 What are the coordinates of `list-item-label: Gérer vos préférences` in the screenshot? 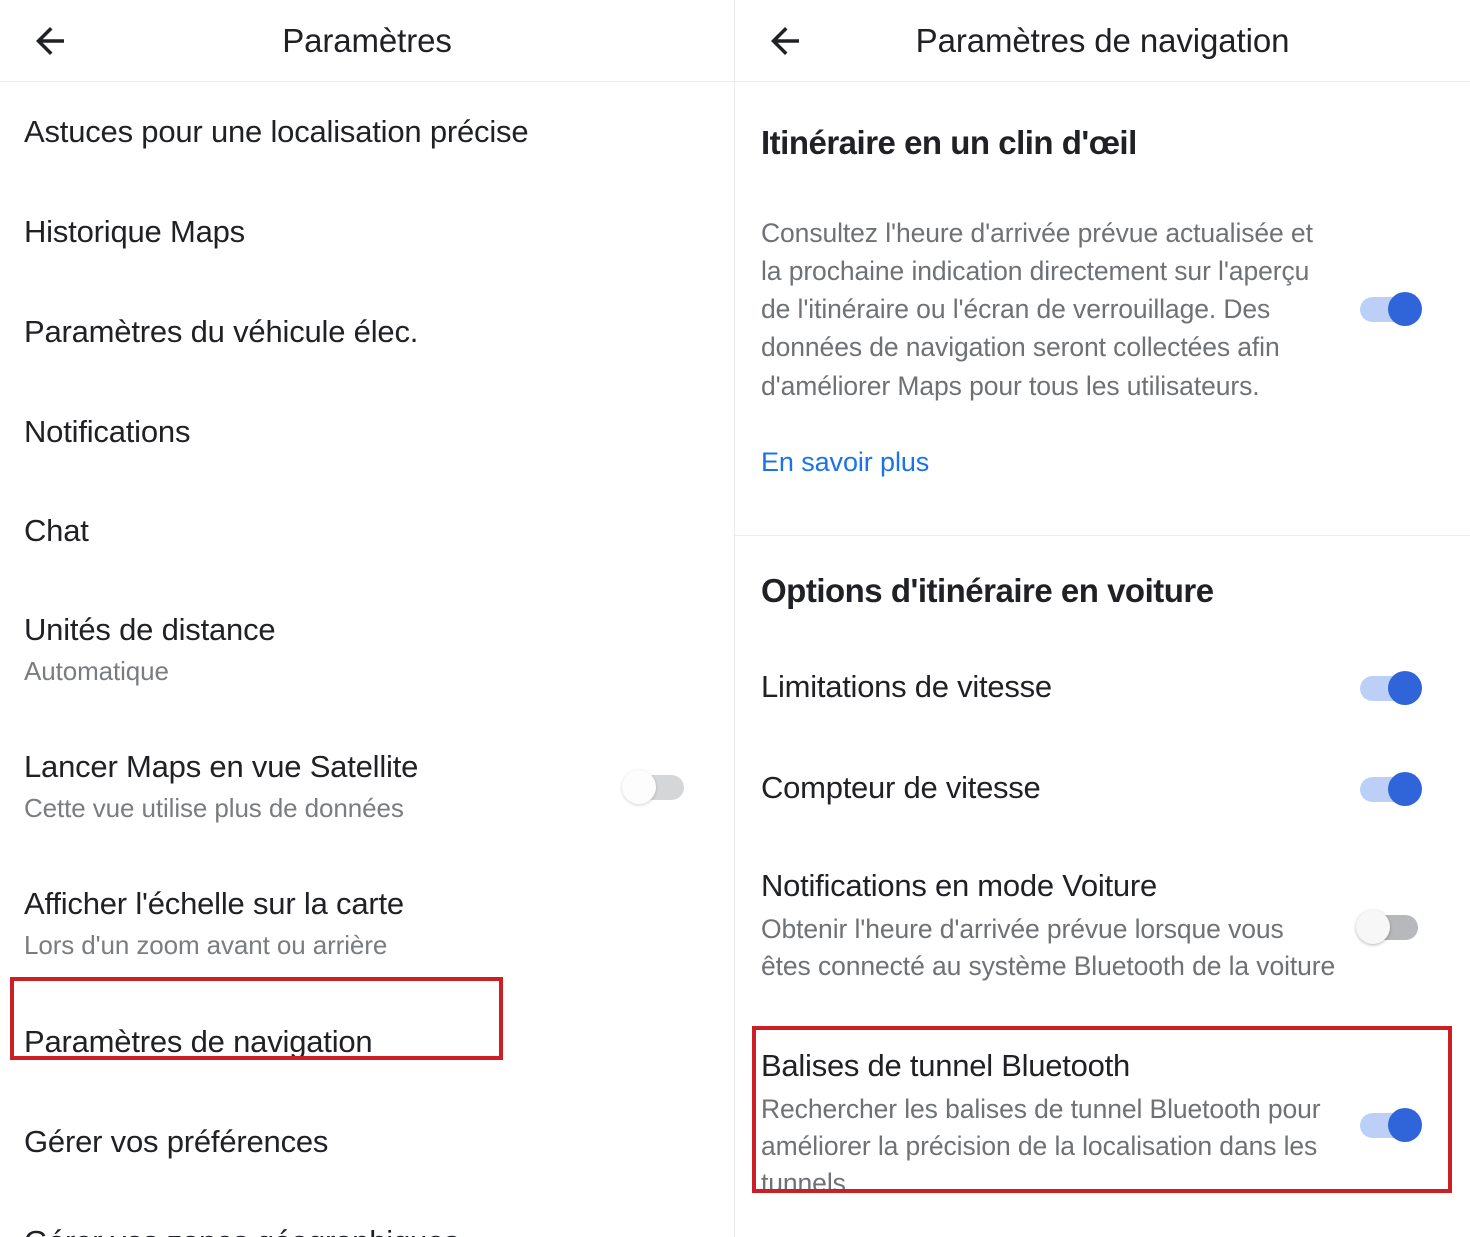 It's located at (176, 1141).